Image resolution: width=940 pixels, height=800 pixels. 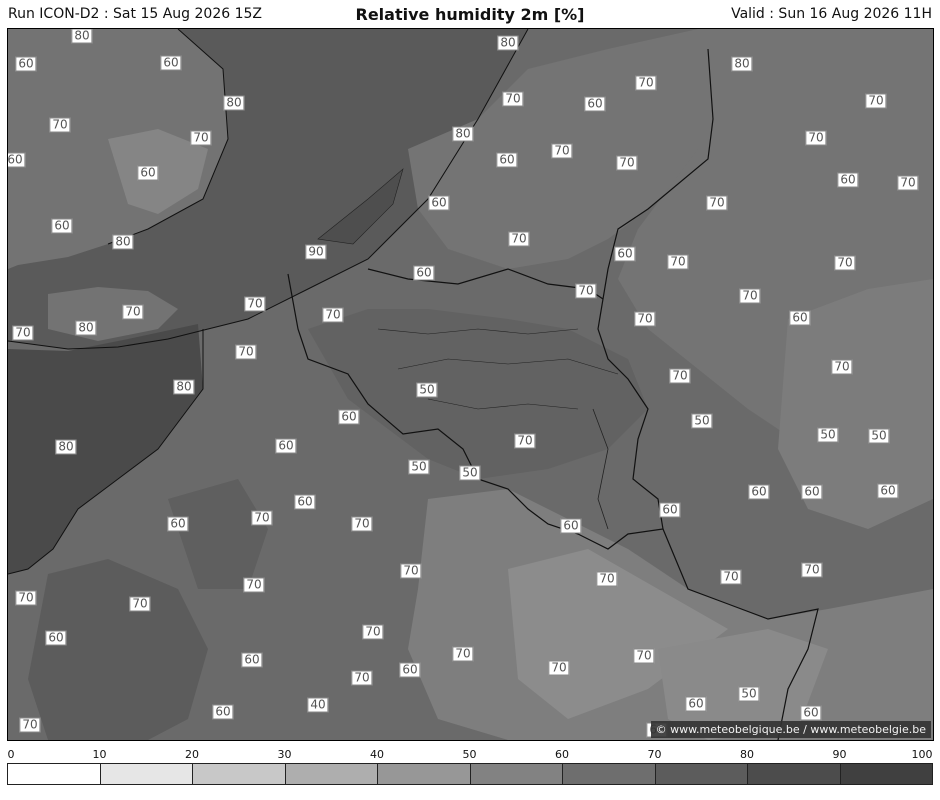 I want to click on colorbar-tick-label: 20, so click(x=192, y=754).